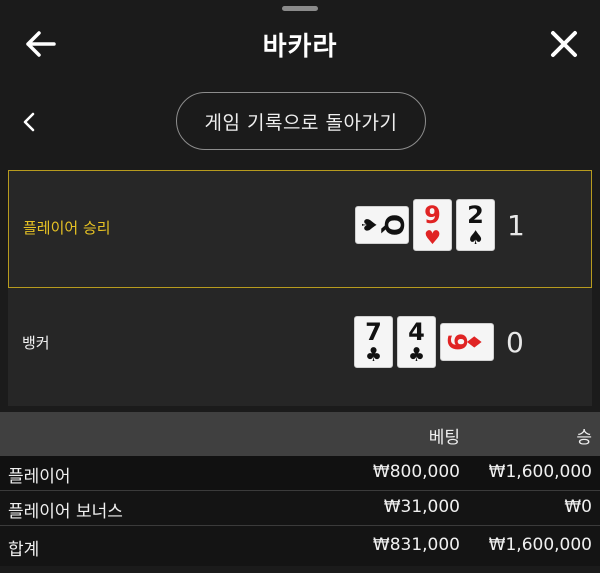 This screenshot has width=600, height=573. What do you see at coordinates (444, 438) in the screenshot?
I see `bet-column-header: 베팅` at bounding box center [444, 438].